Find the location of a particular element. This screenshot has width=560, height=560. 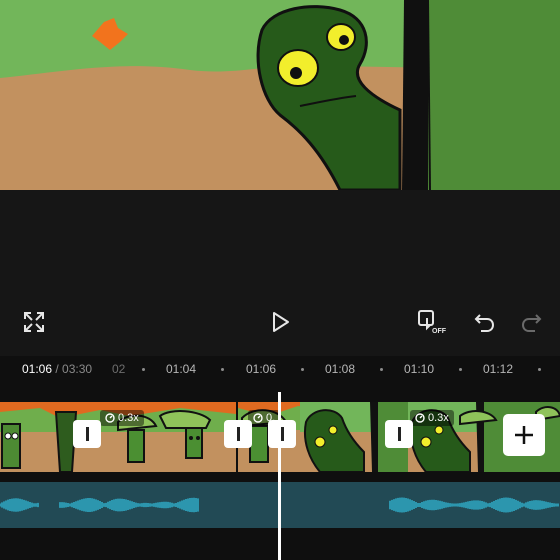

video-clip: 0.3x is located at coordinates (118, 437).